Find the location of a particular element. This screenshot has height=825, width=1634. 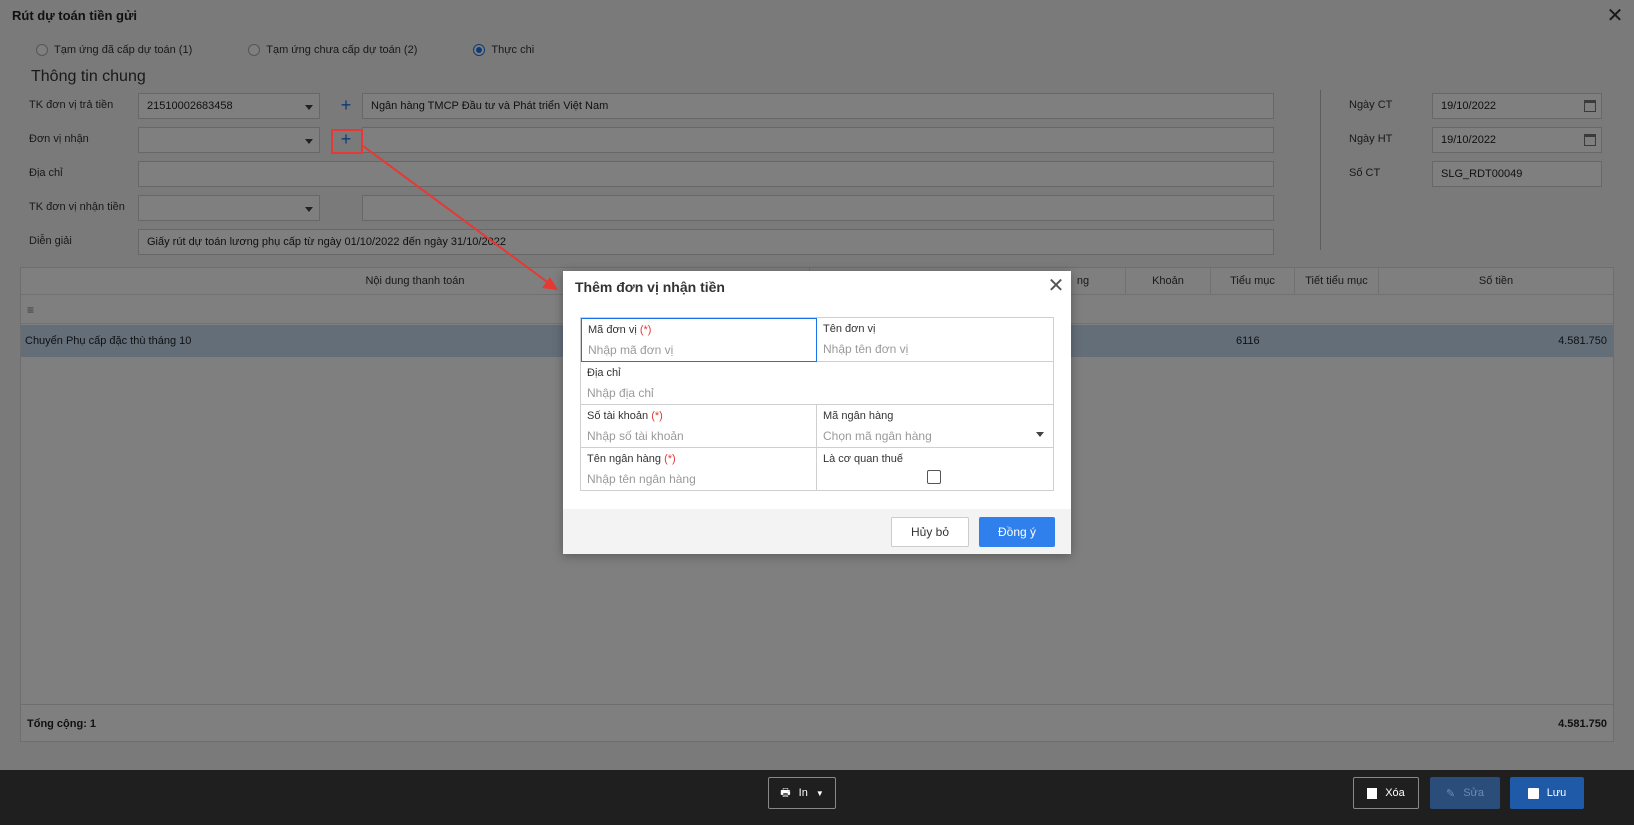

ten-ngan-hang-label: Tên ngân hàng is located at coordinates (624, 459).